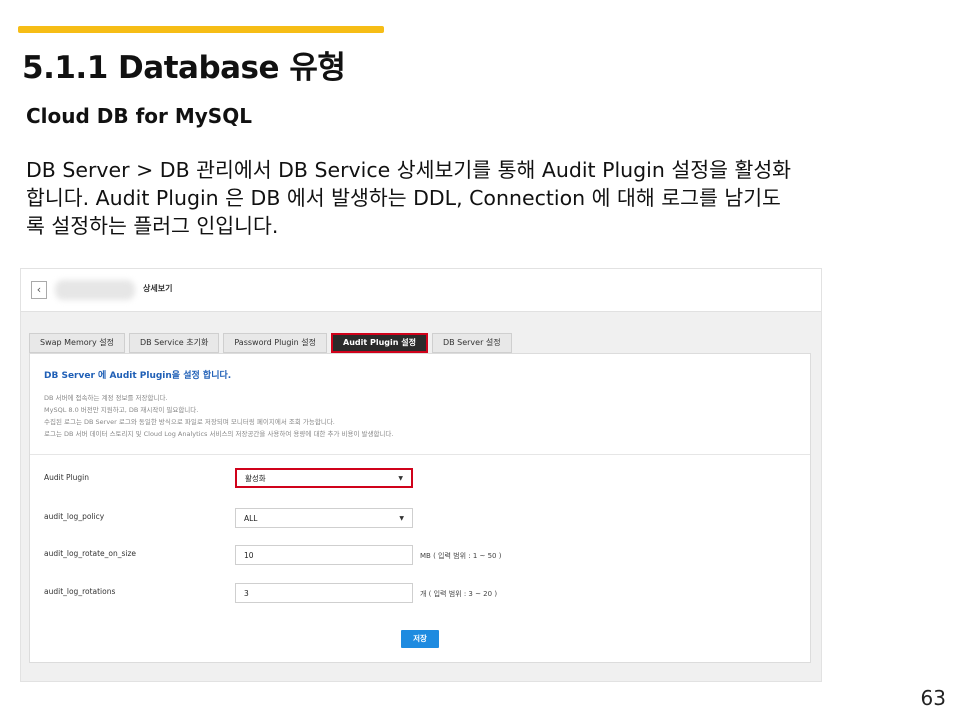 This screenshot has height=720, width=960. What do you see at coordinates (106, 398) in the screenshot?
I see `info-line: DB 서버에 접속하는 계정 정보를 저장합니다.` at bounding box center [106, 398].